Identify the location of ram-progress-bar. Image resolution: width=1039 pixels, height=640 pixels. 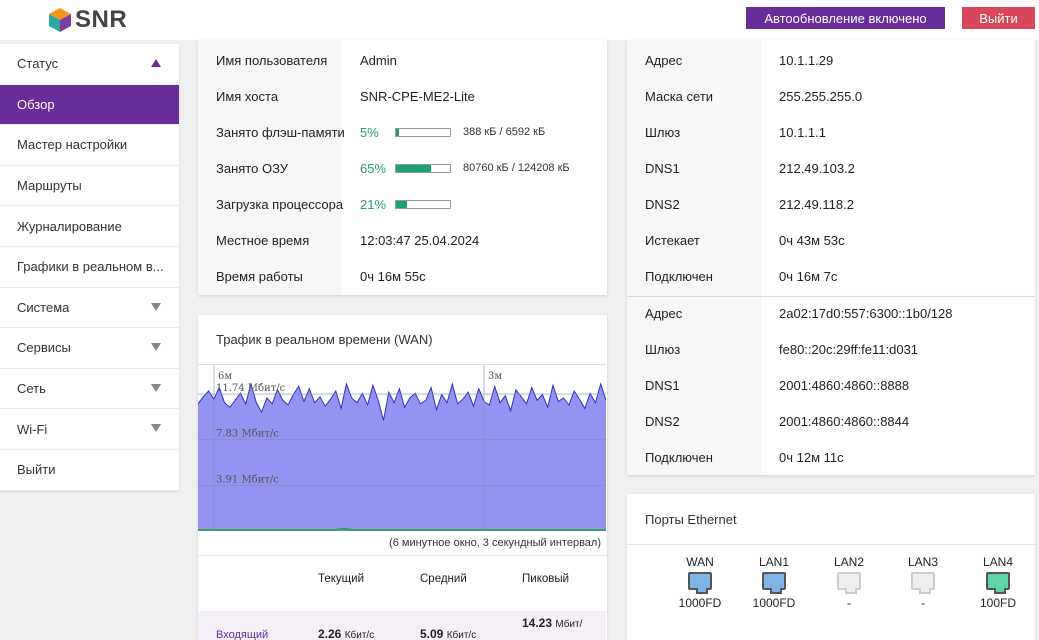
(423, 168).